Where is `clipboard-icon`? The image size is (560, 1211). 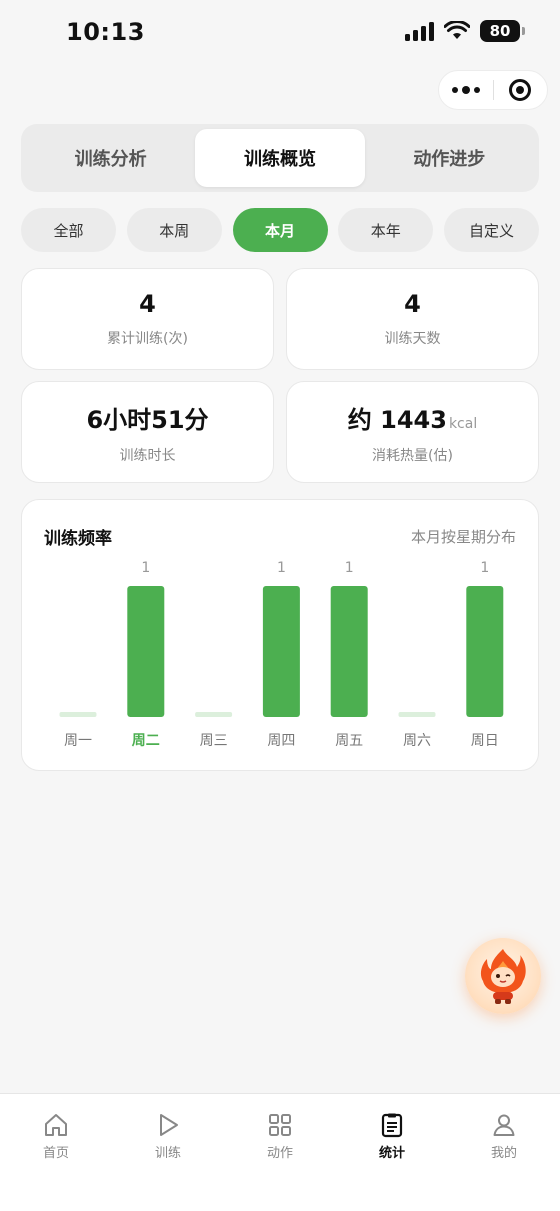
clipboard-icon is located at coordinates (392, 1125).